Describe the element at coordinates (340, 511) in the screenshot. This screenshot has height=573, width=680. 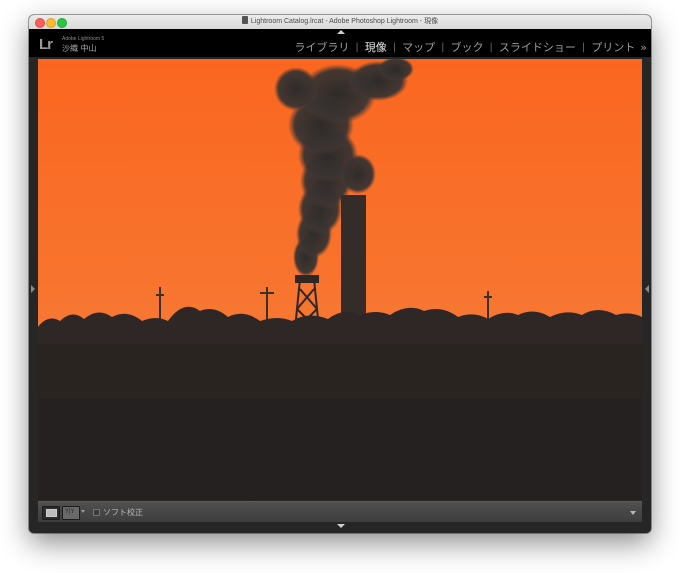
I see `develop-toolbar: ソフト校正` at that location.